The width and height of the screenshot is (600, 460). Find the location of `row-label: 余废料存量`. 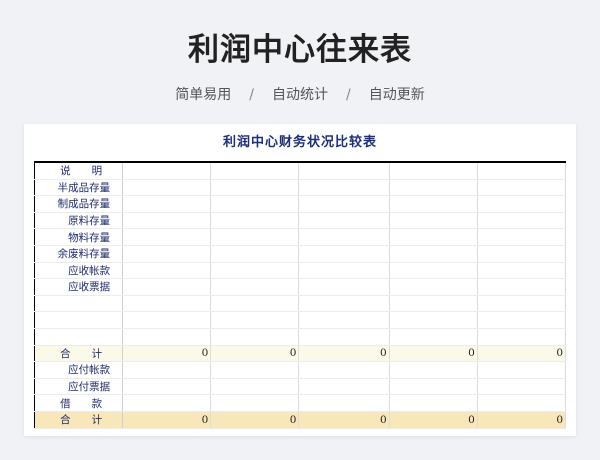

row-label: 余废料存量 is located at coordinates (79, 254).